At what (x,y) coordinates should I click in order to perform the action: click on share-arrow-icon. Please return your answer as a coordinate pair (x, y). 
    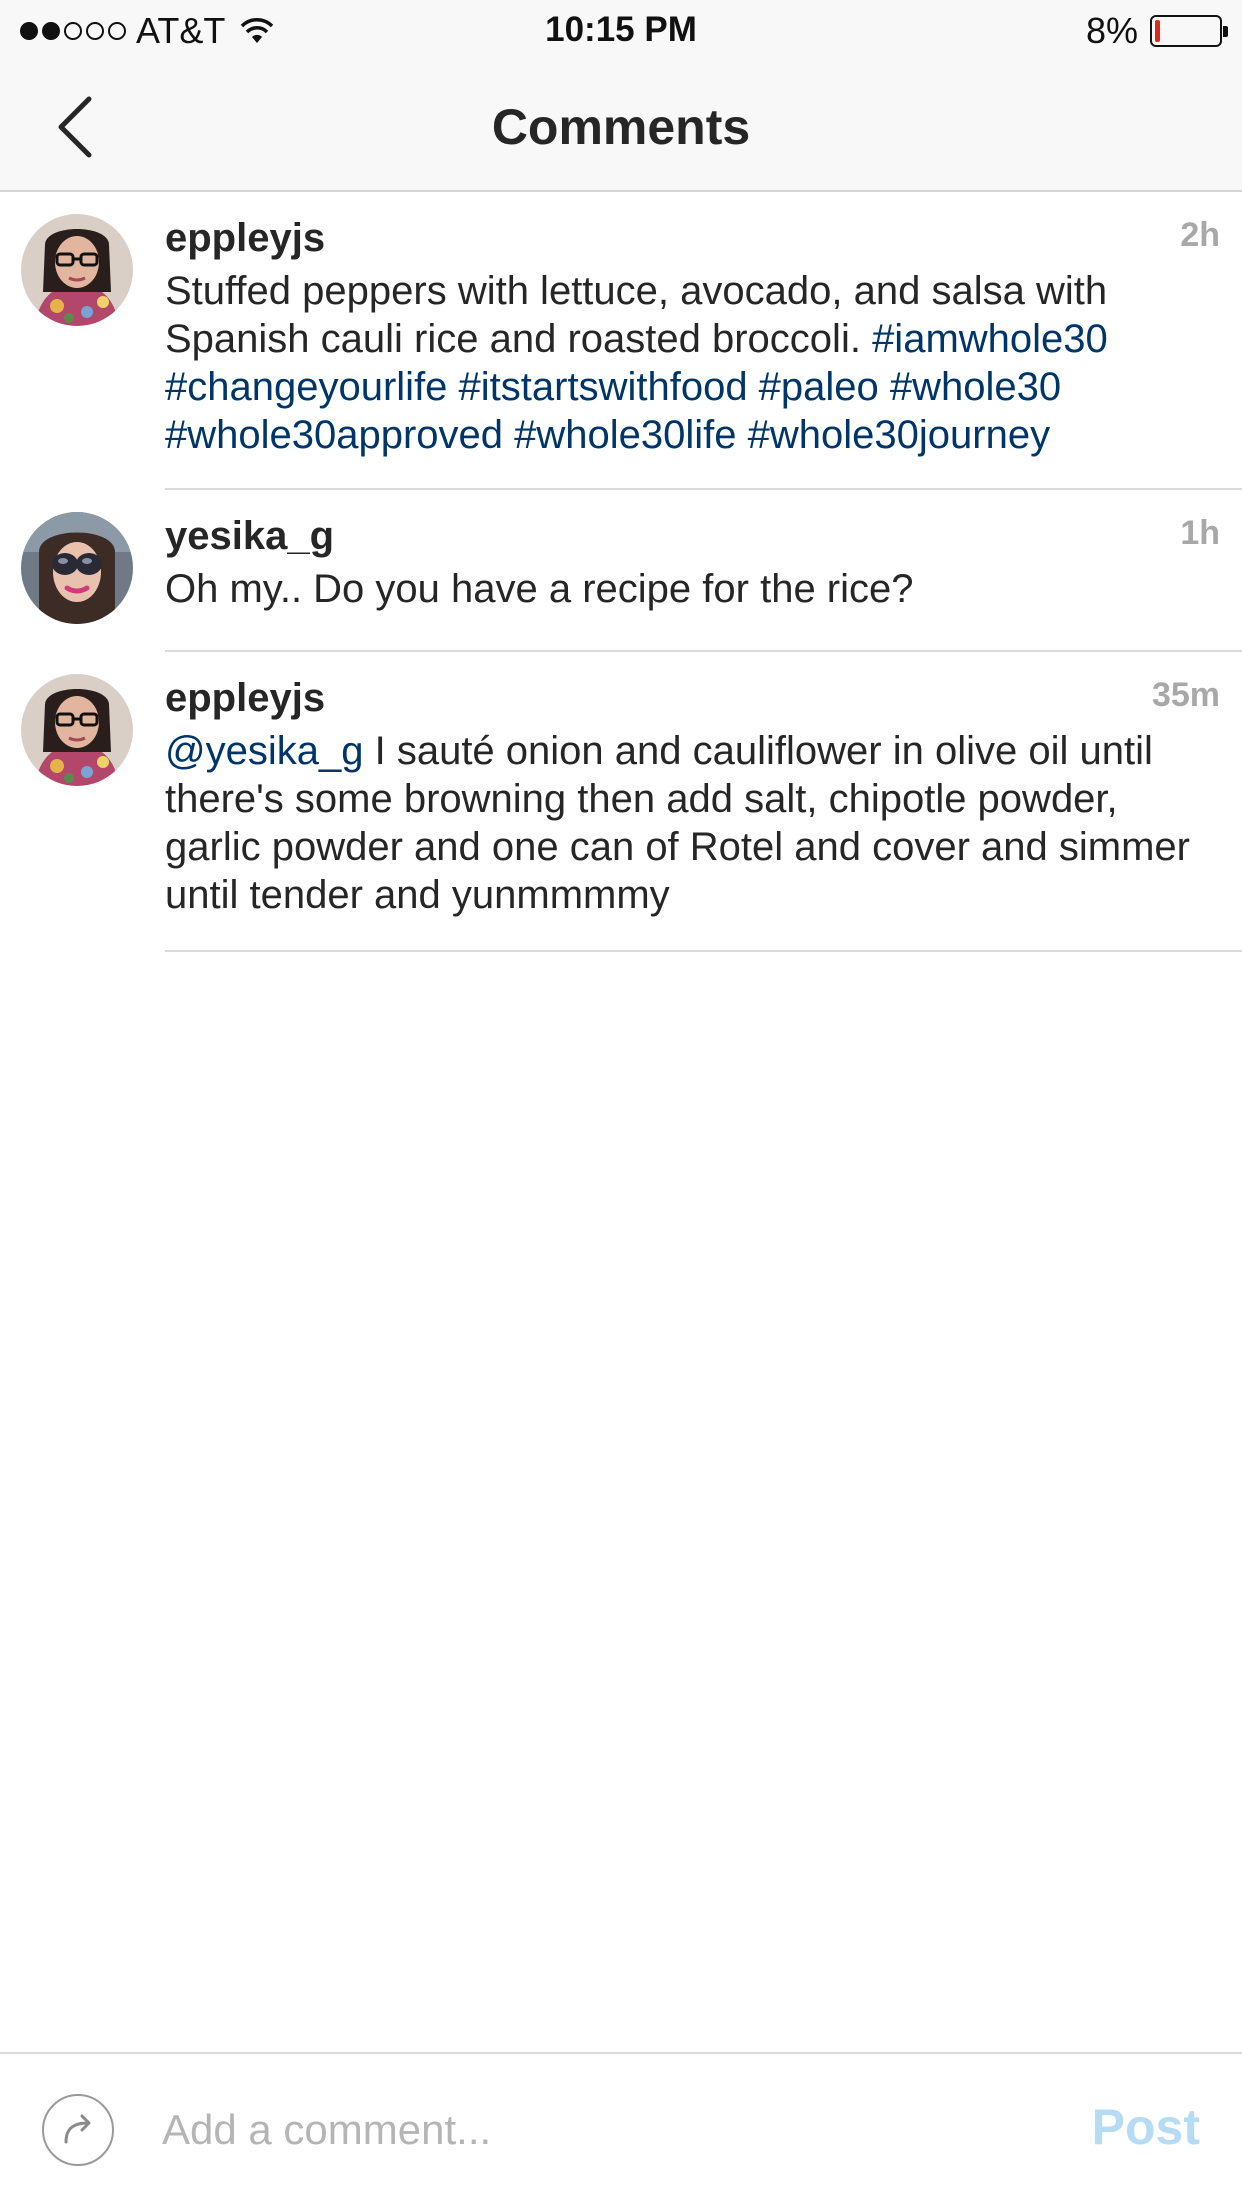
    Looking at the image, I should click on (77, 2129).